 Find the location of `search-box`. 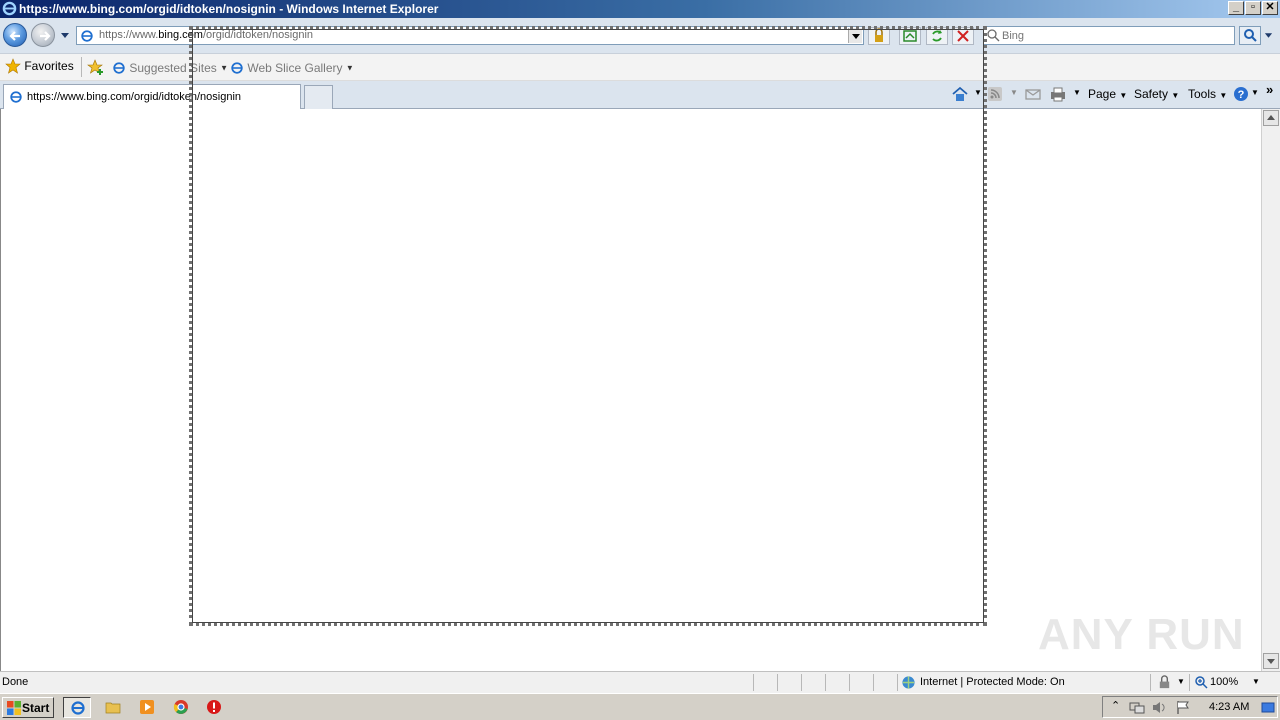

search-box is located at coordinates (1109, 35).